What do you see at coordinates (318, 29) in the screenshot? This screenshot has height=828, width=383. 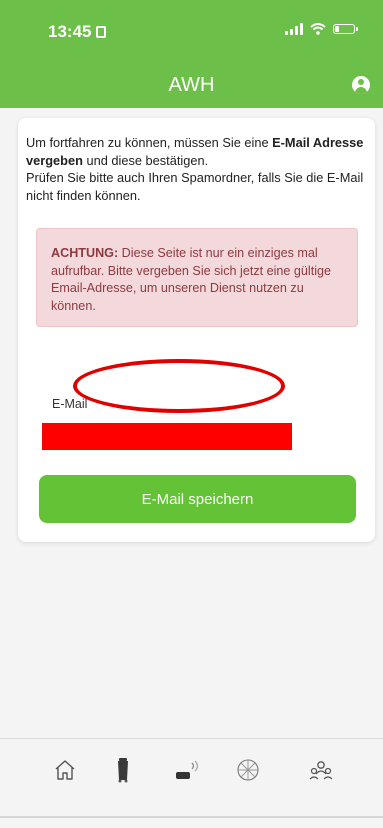 I see `wifi-icon` at bounding box center [318, 29].